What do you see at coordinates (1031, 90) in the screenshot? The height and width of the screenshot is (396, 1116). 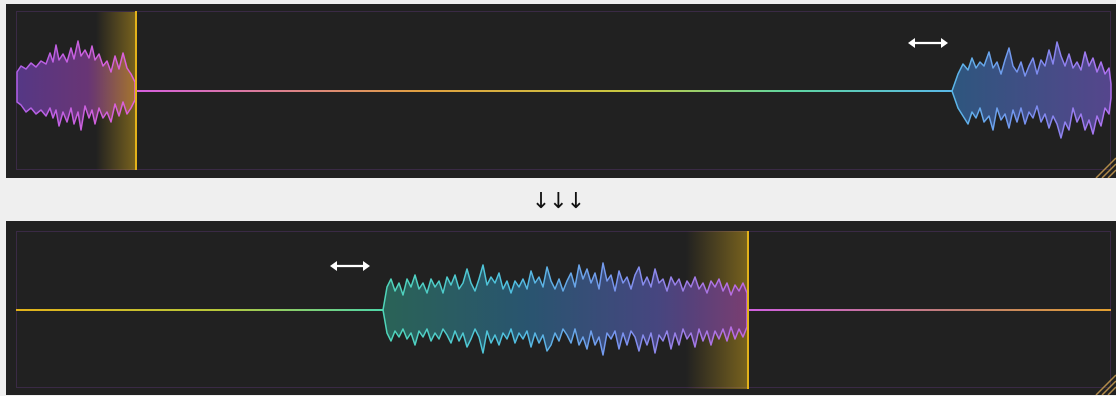 I see `audio-clip-right` at bounding box center [1031, 90].